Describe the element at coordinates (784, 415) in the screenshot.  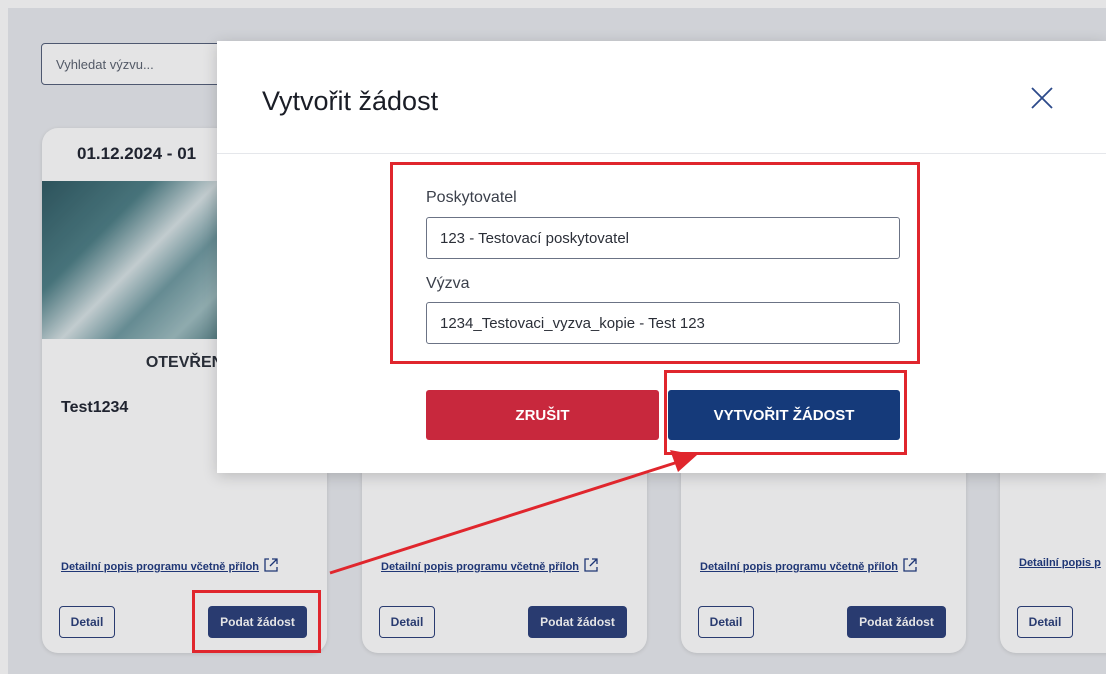
I see `create-application-button: VYTVOŘIT ŽÁDOST` at that location.